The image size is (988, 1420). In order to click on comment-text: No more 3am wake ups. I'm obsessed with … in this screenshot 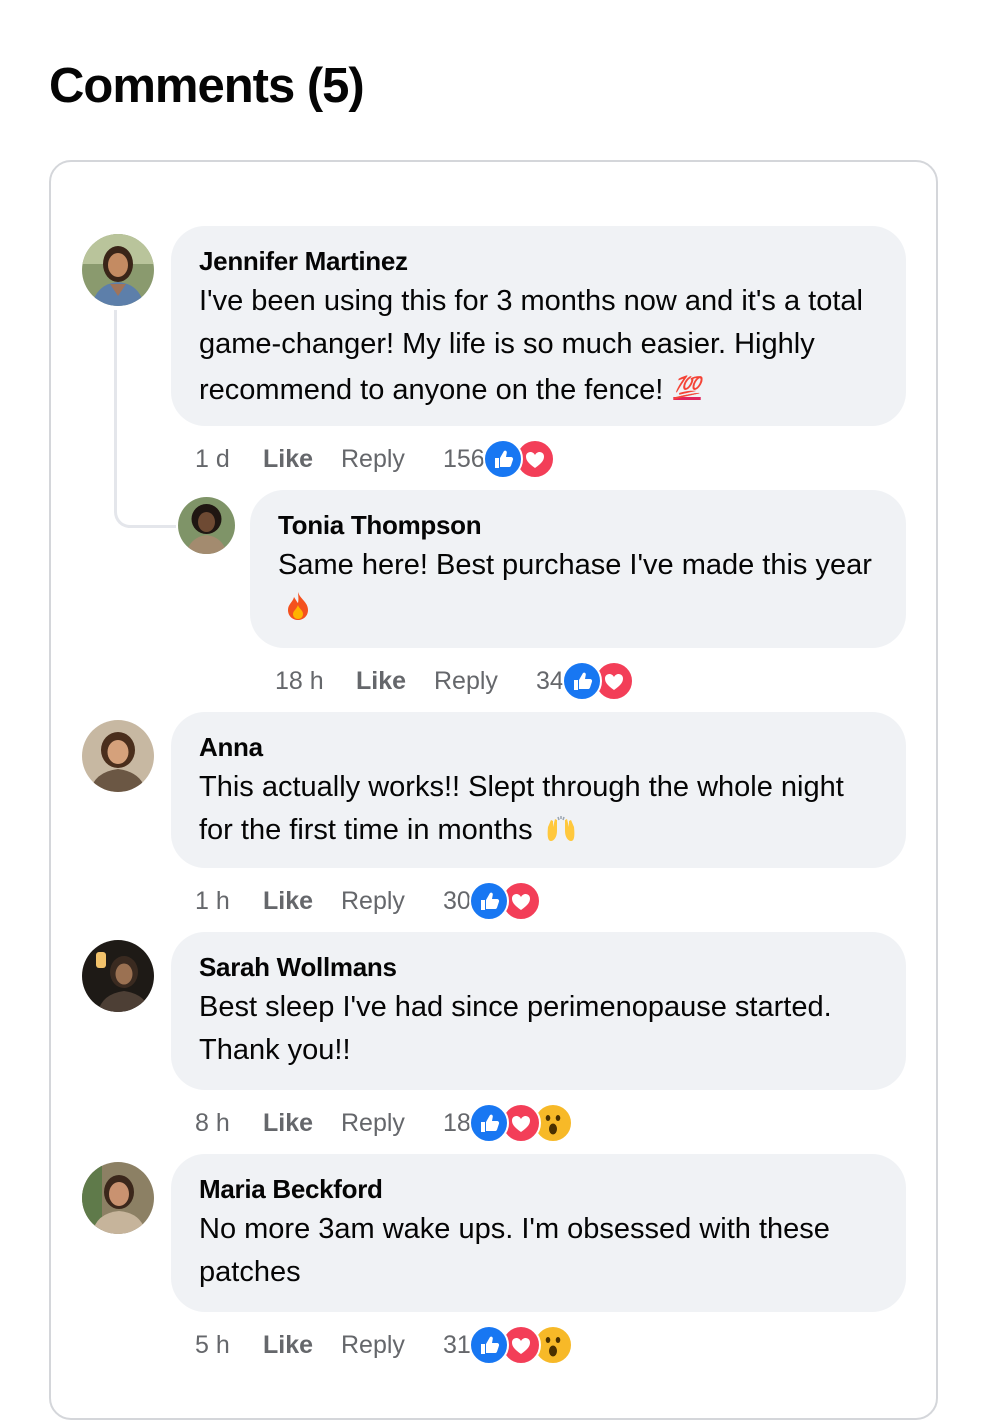, I will do `click(514, 1250)`.